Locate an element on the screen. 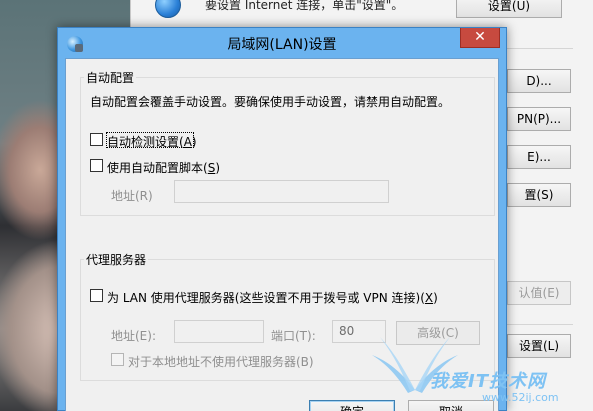 The height and width of the screenshot is (411, 593). script-address-label: 地址(R) is located at coordinates (132, 196).